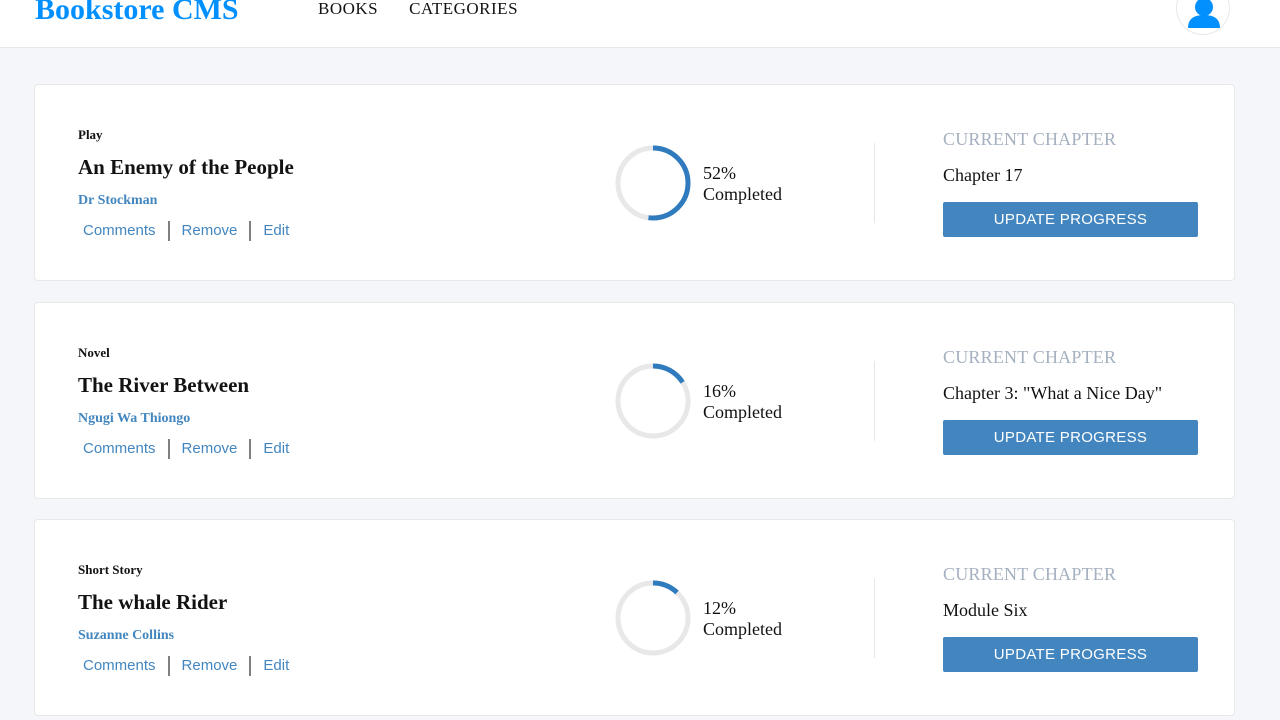 The height and width of the screenshot is (720, 1280). Describe the element at coordinates (153, 602) in the screenshot. I see `book-title: The whale Rider` at that location.